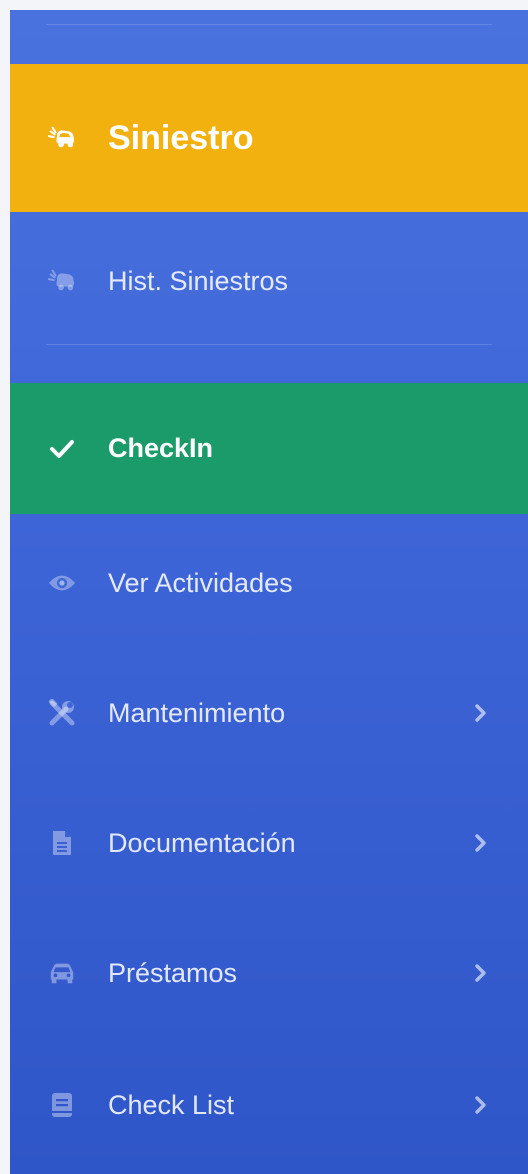 The image size is (528, 1174). What do you see at coordinates (62, 713) in the screenshot?
I see `tools-icon` at bounding box center [62, 713].